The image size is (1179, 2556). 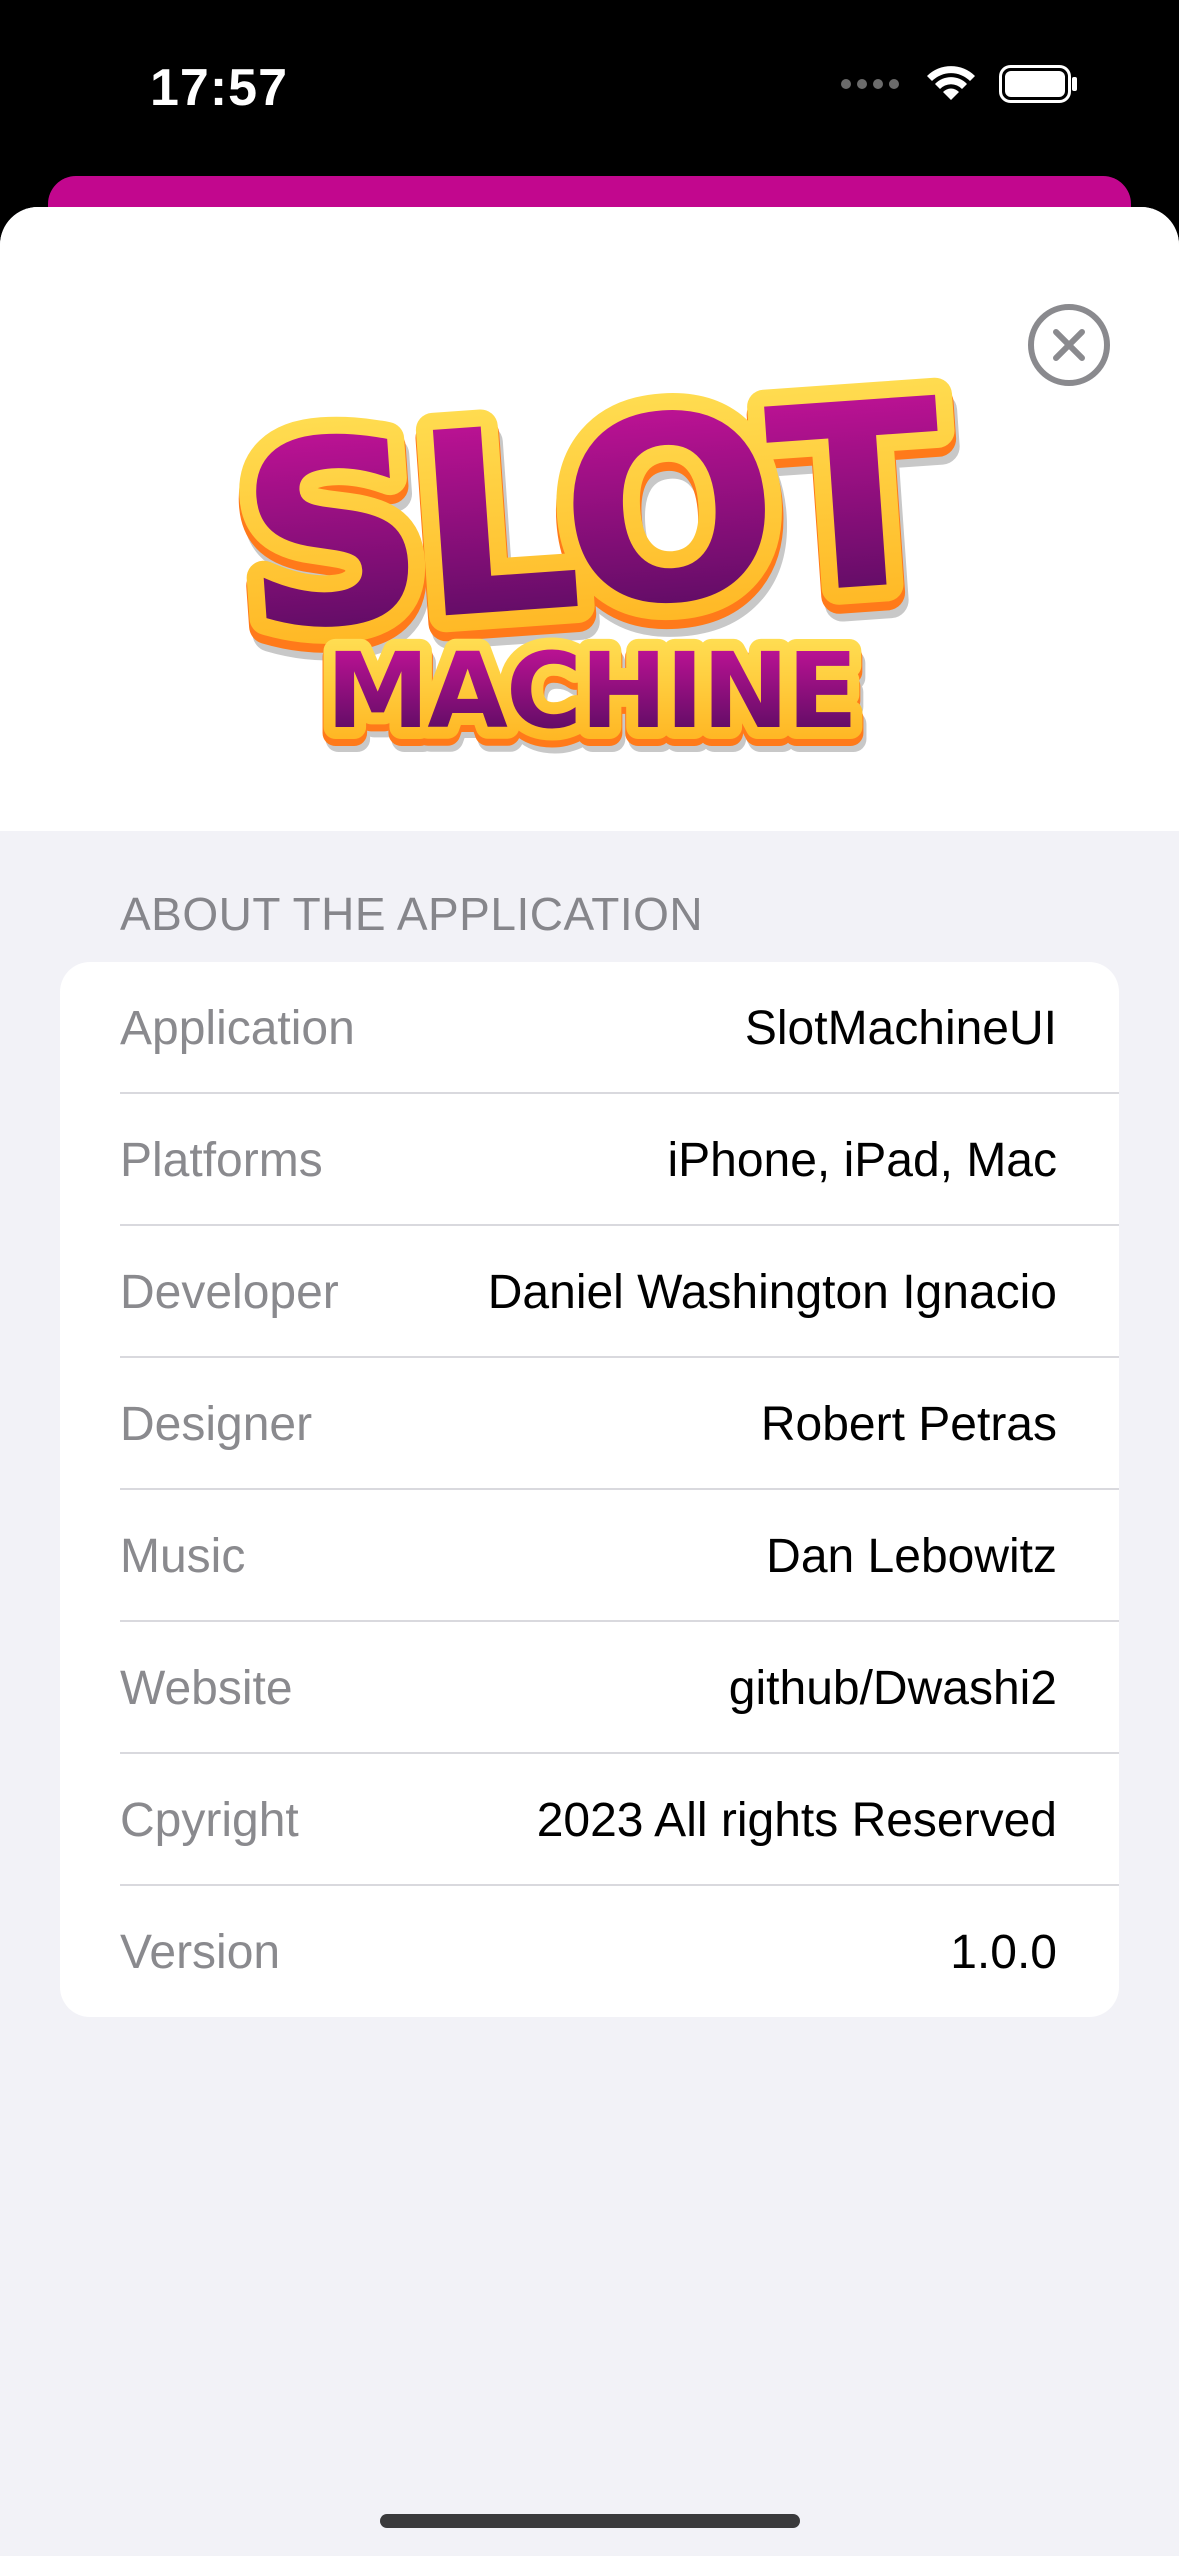 What do you see at coordinates (200, 1952) in the screenshot?
I see `row-label: Version` at bounding box center [200, 1952].